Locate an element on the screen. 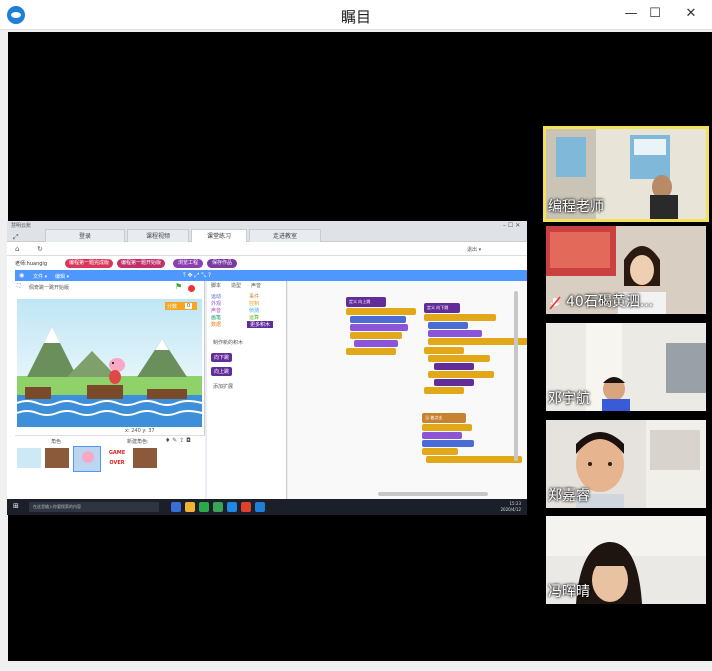 The width and height of the screenshot is (712, 671). participant-name: 编程老师 is located at coordinates (576, 207).